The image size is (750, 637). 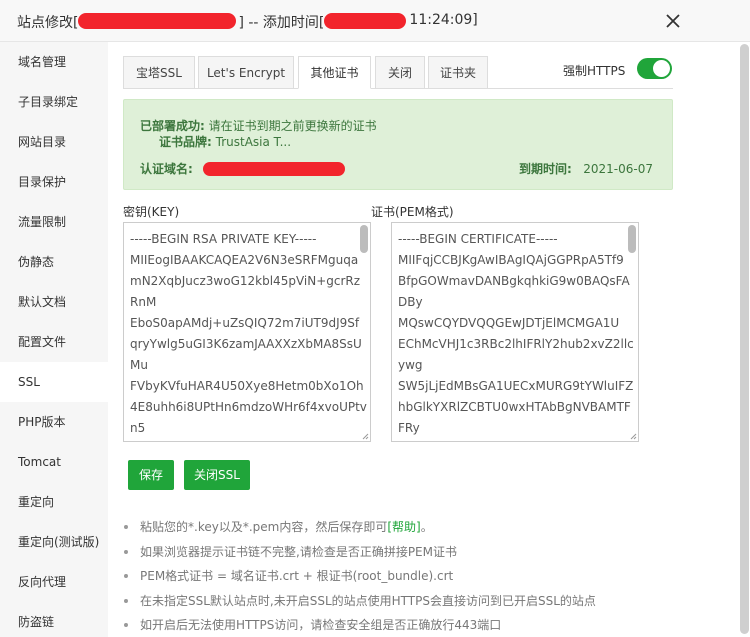 I want to click on sidebar-item-site-dir: 网站目录, so click(x=54, y=142).